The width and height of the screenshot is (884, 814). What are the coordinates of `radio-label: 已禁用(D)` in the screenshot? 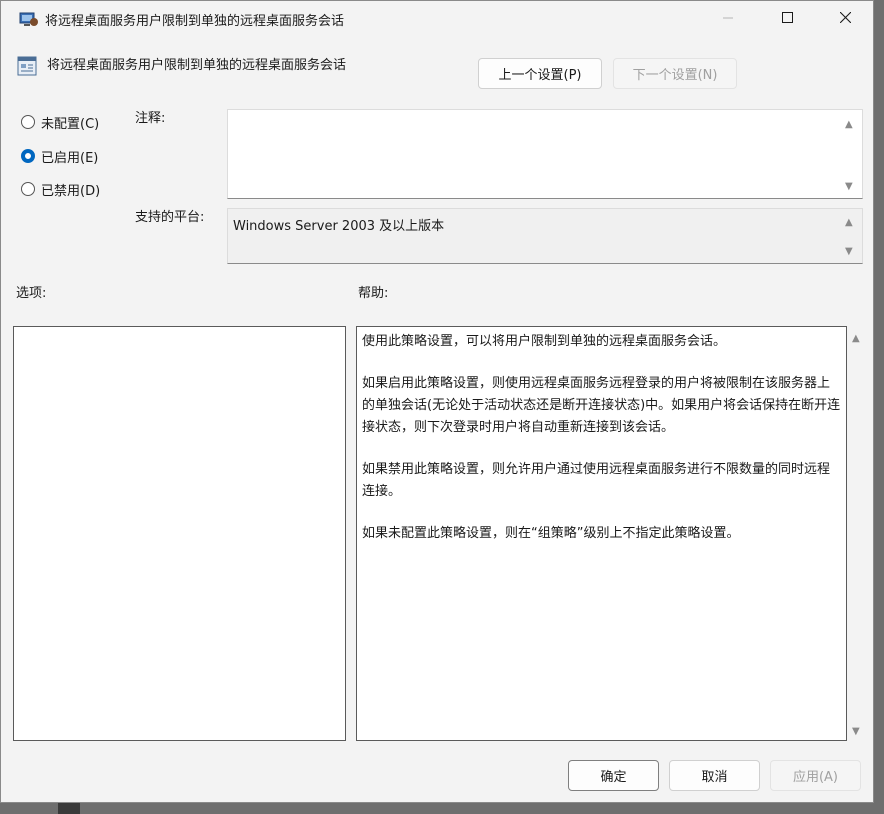 It's located at (71, 191).